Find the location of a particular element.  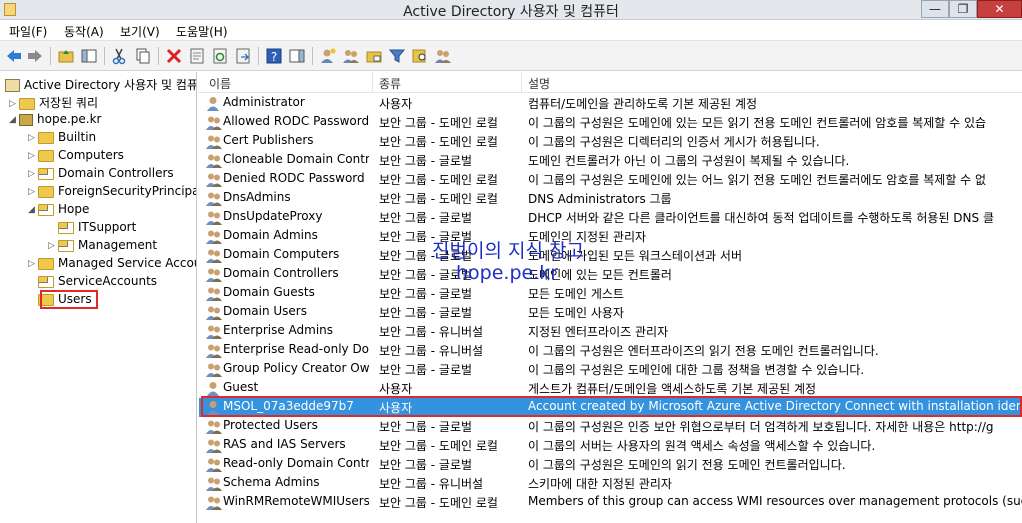

help-icon: ? is located at coordinates (274, 56).